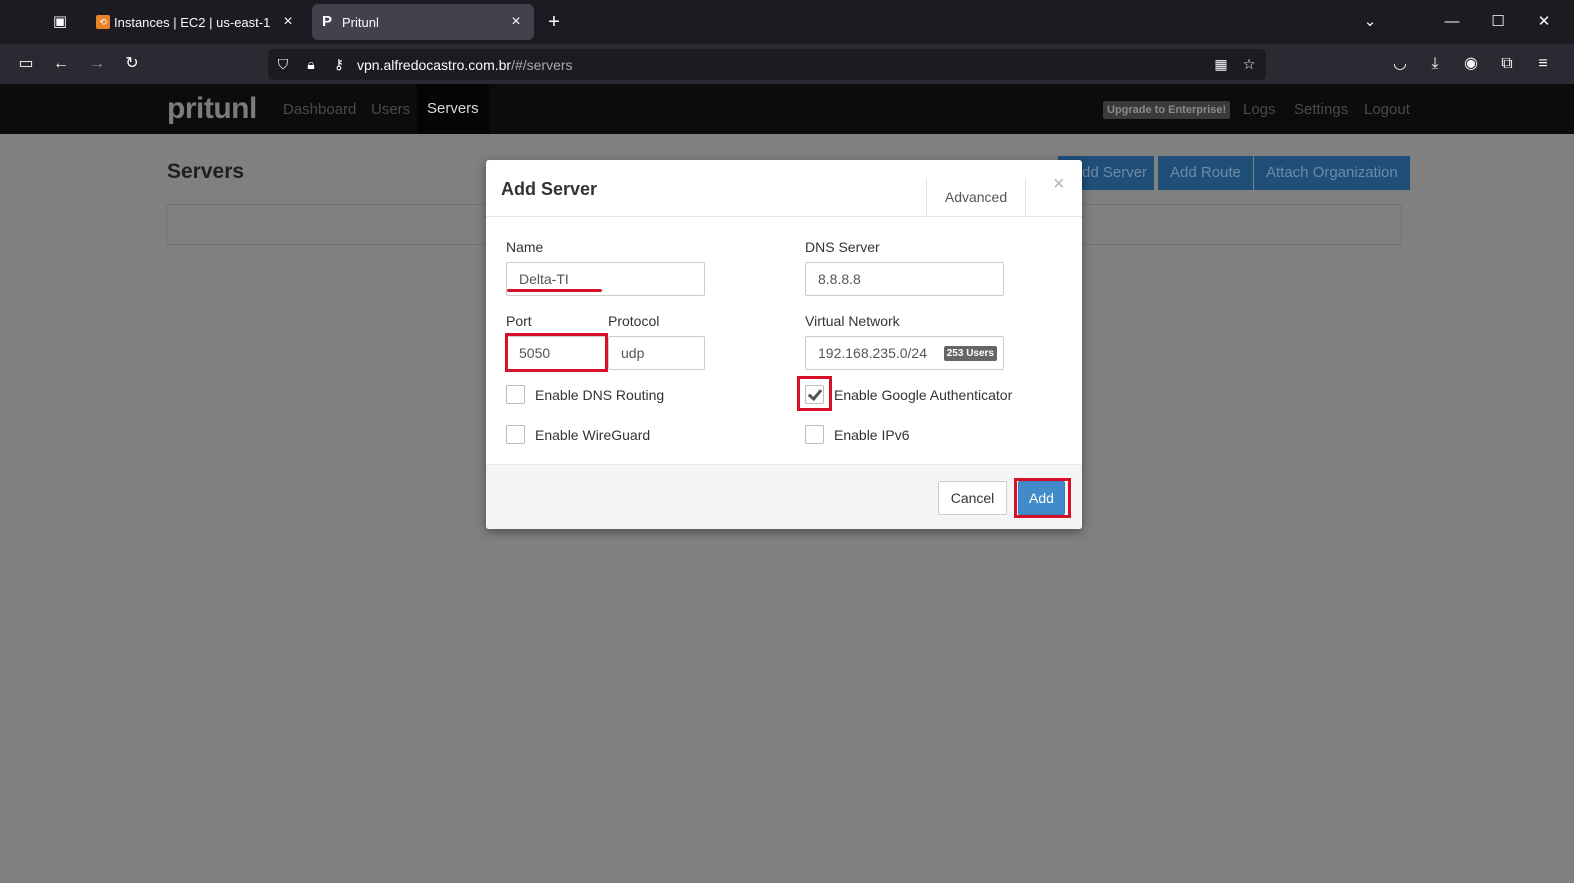 This screenshot has width=1574, height=883. I want to click on advanced-tab: Advanced, so click(976, 197).